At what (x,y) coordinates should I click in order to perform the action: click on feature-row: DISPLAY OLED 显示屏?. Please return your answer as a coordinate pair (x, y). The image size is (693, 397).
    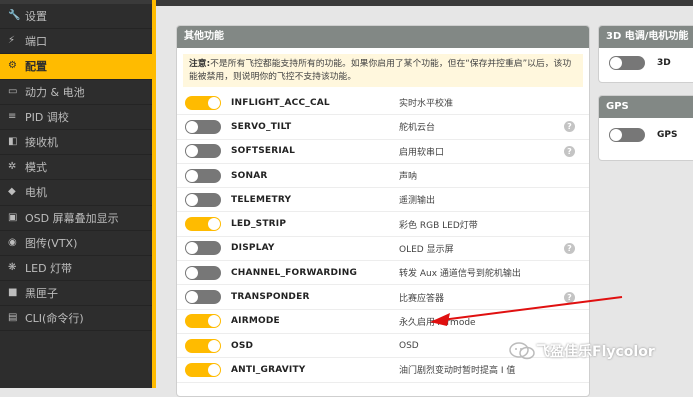
    Looking at the image, I should click on (383, 249).